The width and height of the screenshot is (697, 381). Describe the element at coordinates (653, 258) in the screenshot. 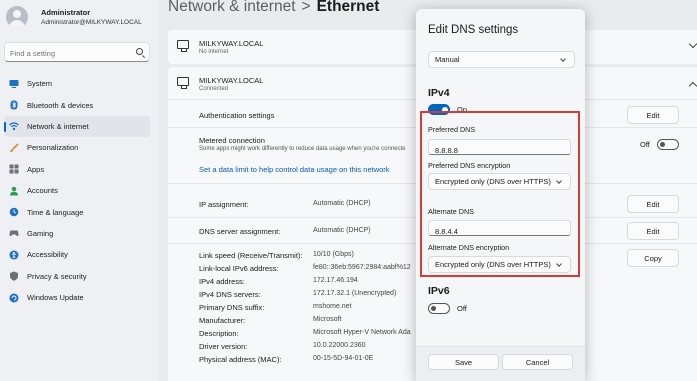

I see `copy-button: Copy` at that location.